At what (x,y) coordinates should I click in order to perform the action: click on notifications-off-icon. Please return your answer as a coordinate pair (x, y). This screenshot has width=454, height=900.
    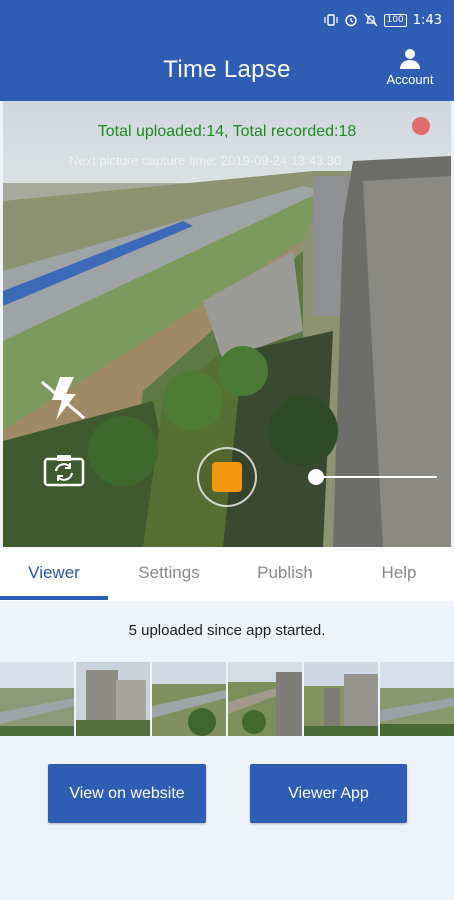
    Looking at the image, I should click on (371, 20).